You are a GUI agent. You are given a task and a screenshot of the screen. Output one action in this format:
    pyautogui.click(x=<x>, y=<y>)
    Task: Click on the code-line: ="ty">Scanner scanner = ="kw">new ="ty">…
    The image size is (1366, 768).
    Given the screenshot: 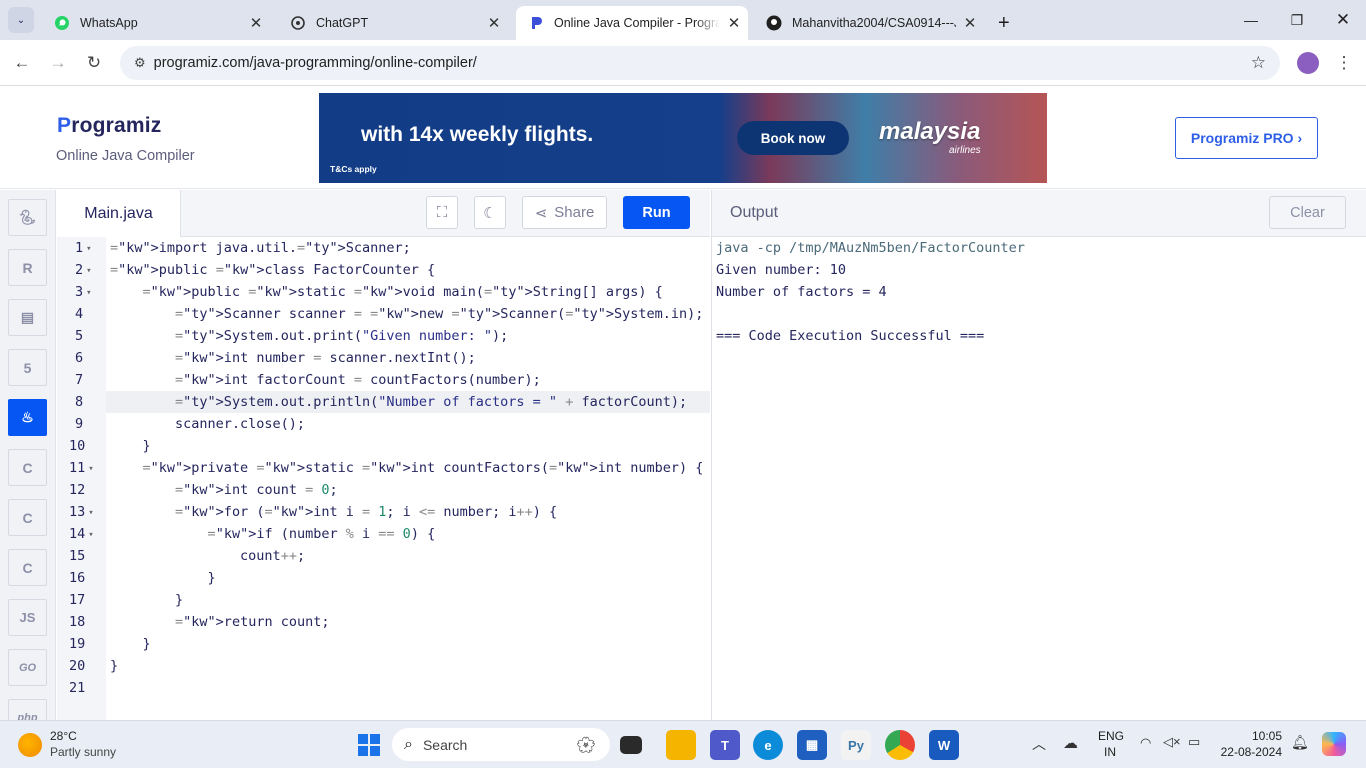 What is the action you would take?
    pyautogui.click(x=406, y=314)
    